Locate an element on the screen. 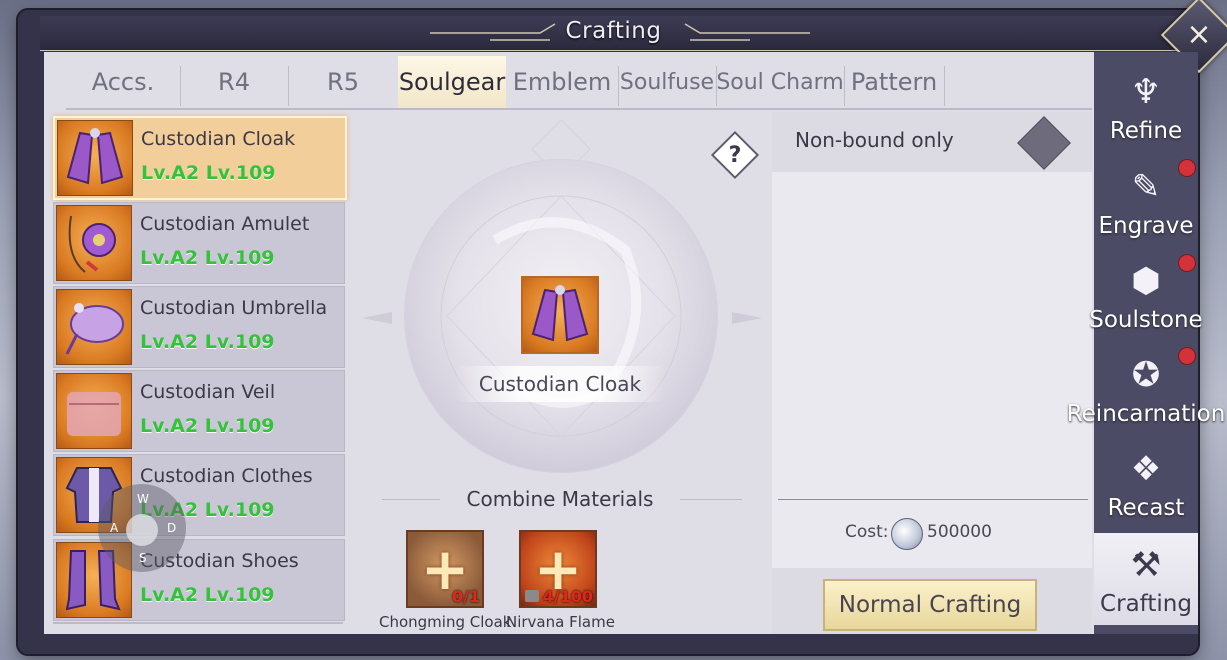 Image resolution: width=1227 pixels, height=660 pixels. sidebar-label: Recast is located at coordinates (1146, 508).